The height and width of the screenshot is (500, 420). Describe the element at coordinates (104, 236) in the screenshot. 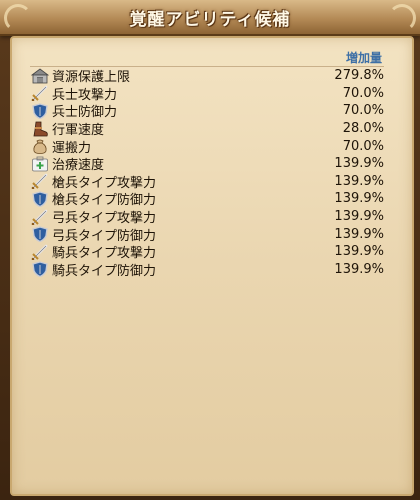

I see `ability-name: 弓兵タイプ防御力` at that location.